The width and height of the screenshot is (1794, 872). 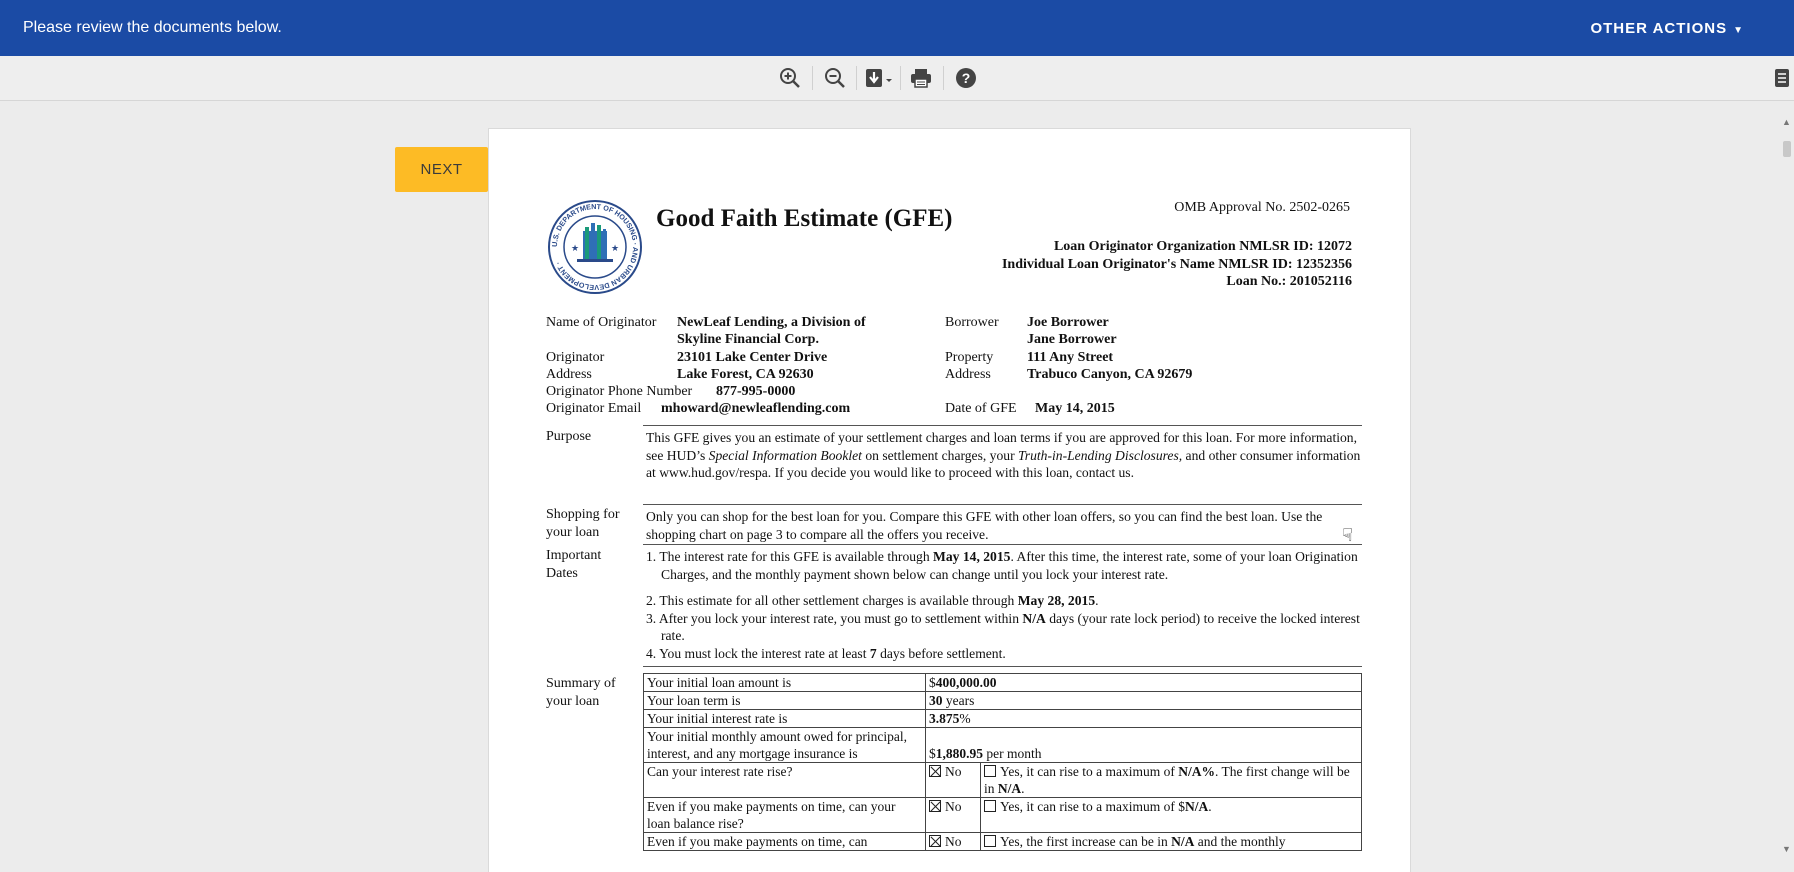 I want to click on table-row: Your initial loan amount is $400,000.00, so click(x=1002, y=682).